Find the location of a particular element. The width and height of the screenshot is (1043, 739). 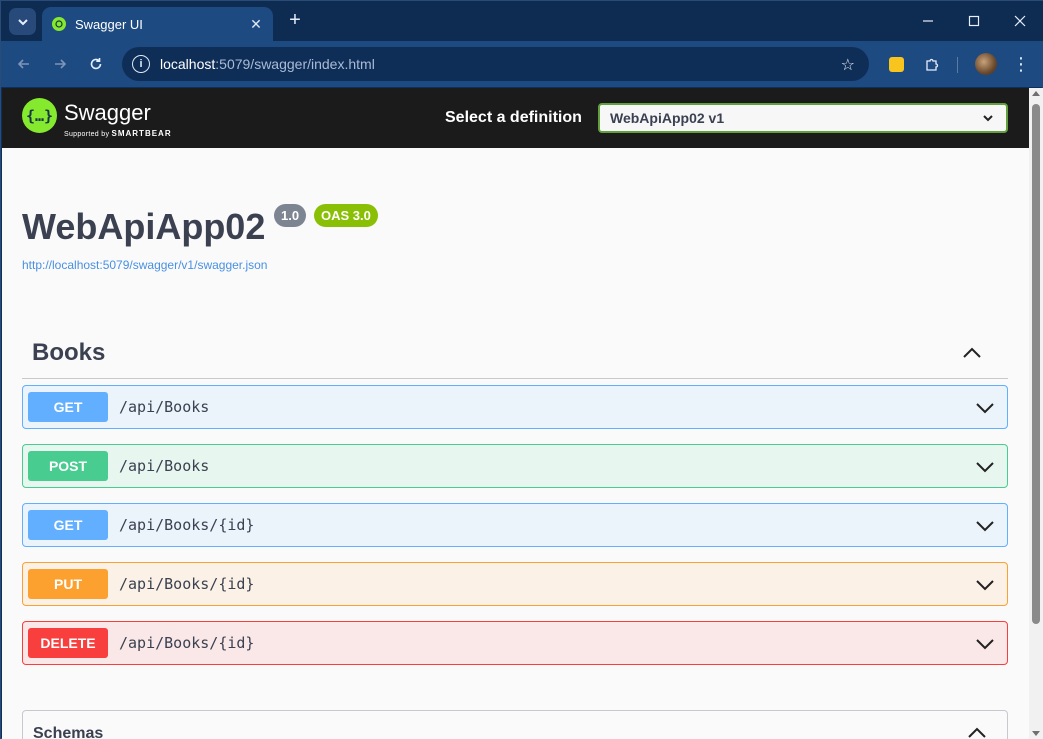

operation-put-book: PUT /api/Books/{id} is located at coordinates (515, 584).